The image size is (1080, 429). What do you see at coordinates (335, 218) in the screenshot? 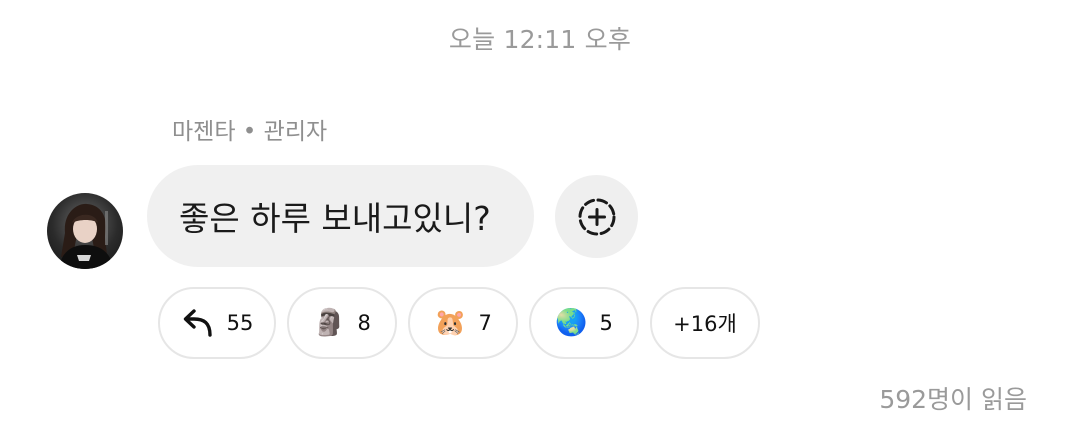
I see `message-text: 좋은 하루 보내고있니?` at bounding box center [335, 218].